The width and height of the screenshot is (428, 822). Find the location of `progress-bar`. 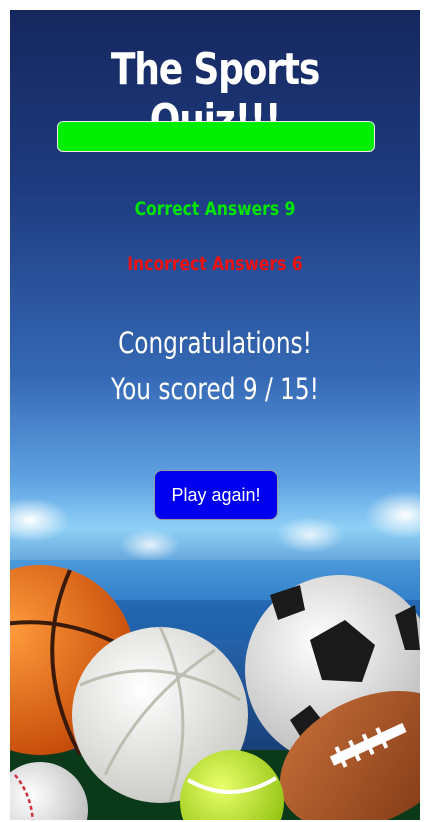

progress-bar is located at coordinates (216, 136).